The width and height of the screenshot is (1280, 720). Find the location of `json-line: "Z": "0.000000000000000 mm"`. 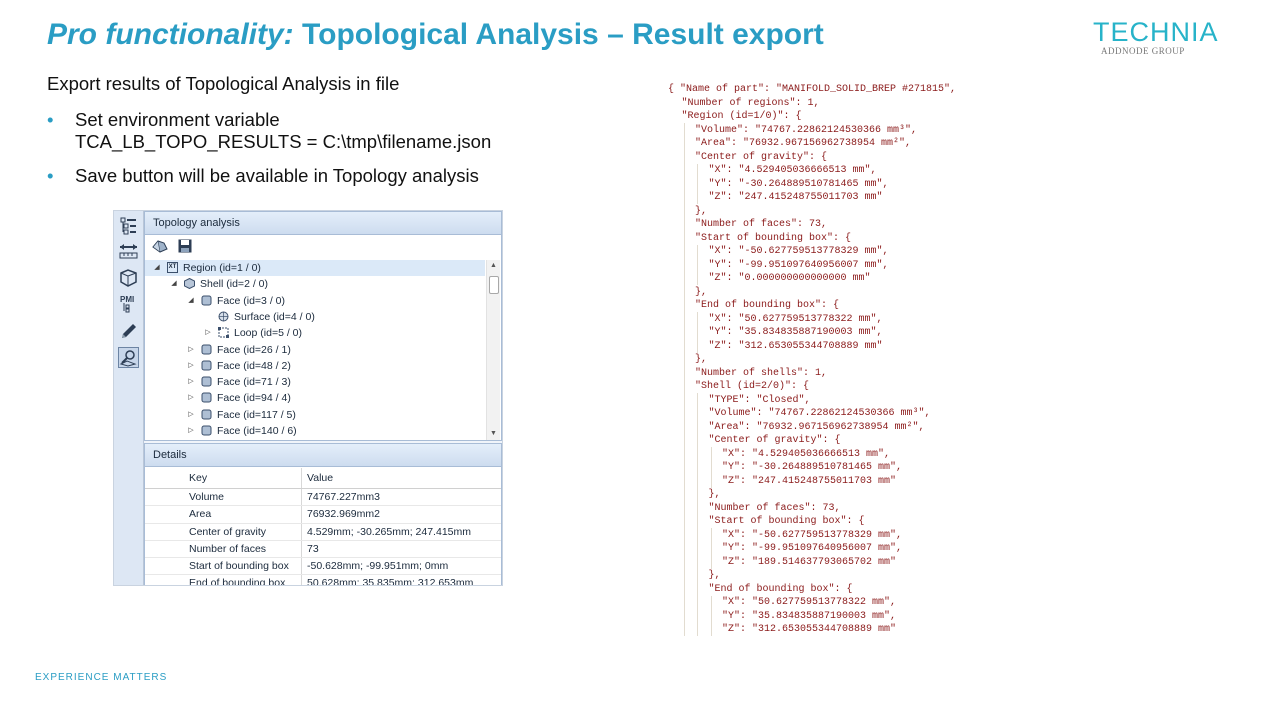

json-line: "Z": "0.000000000000000 mm" is located at coordinates (789, 278).